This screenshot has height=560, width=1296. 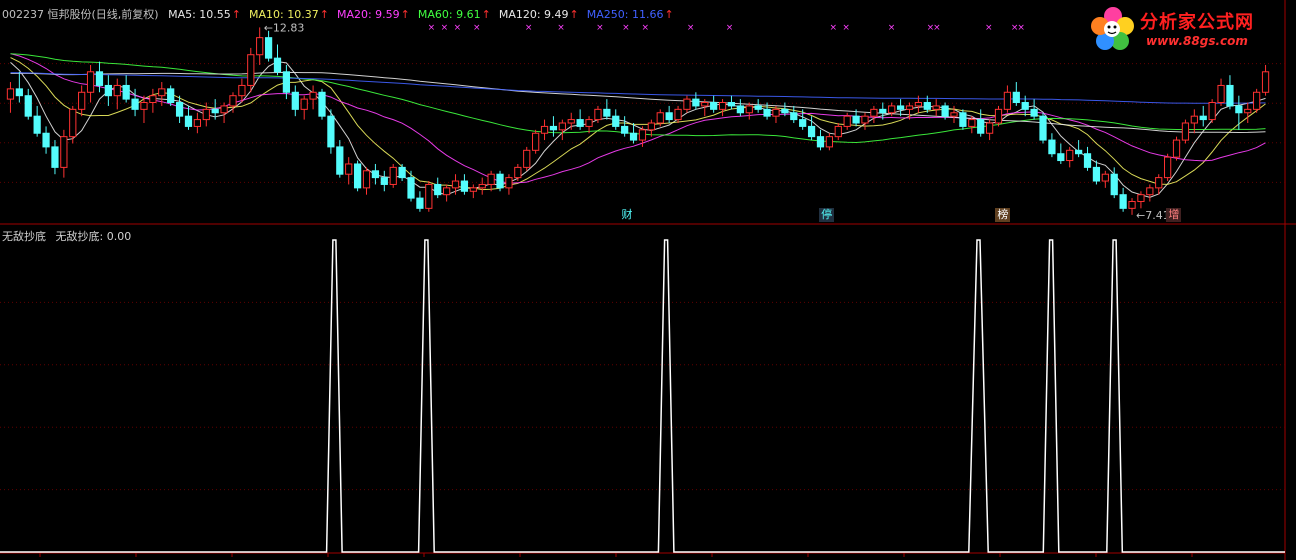 What do you see at coordinates (827, 215) in the screenshot?
I see `event-tag: 停` at bounding box center [827, 215].